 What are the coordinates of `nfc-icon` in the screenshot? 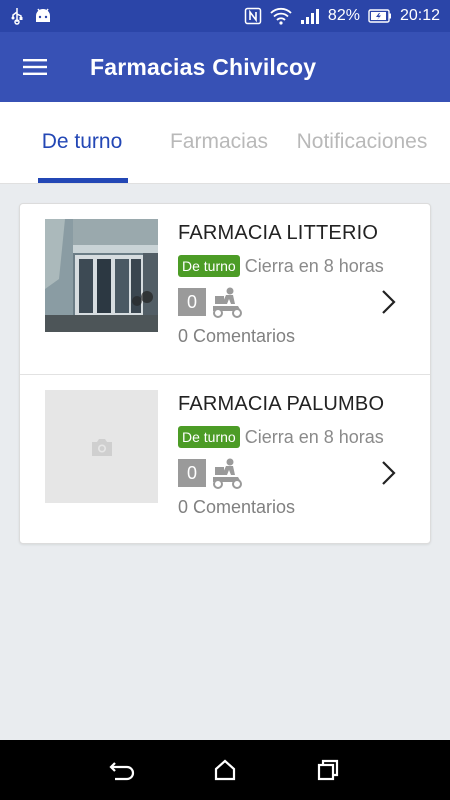 It's located at (253, 16).